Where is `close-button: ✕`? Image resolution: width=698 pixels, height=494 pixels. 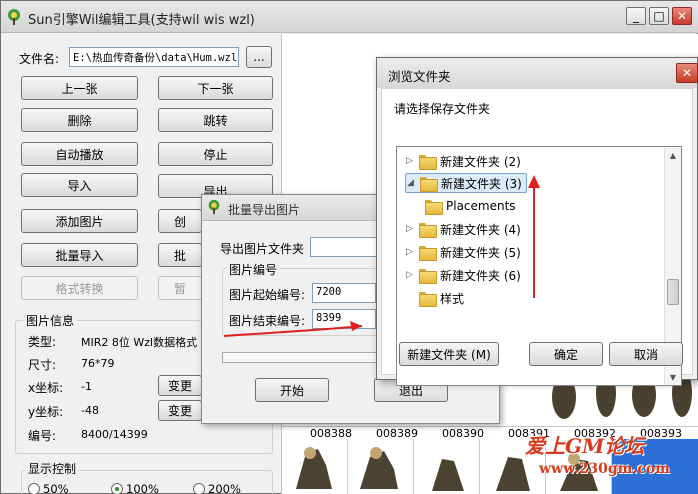 close-button: ✕ is located at coordinates (682, 16).